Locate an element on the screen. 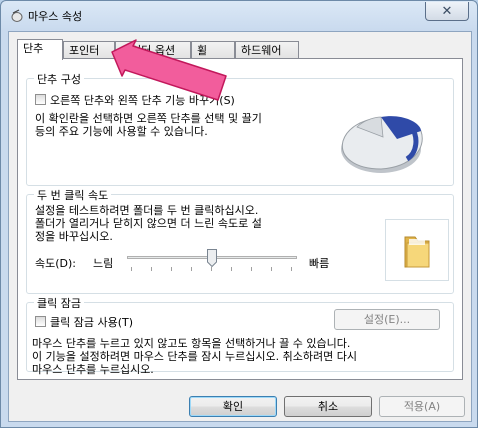  speed-label: 속도(D): is located at coordinates (55, 263).